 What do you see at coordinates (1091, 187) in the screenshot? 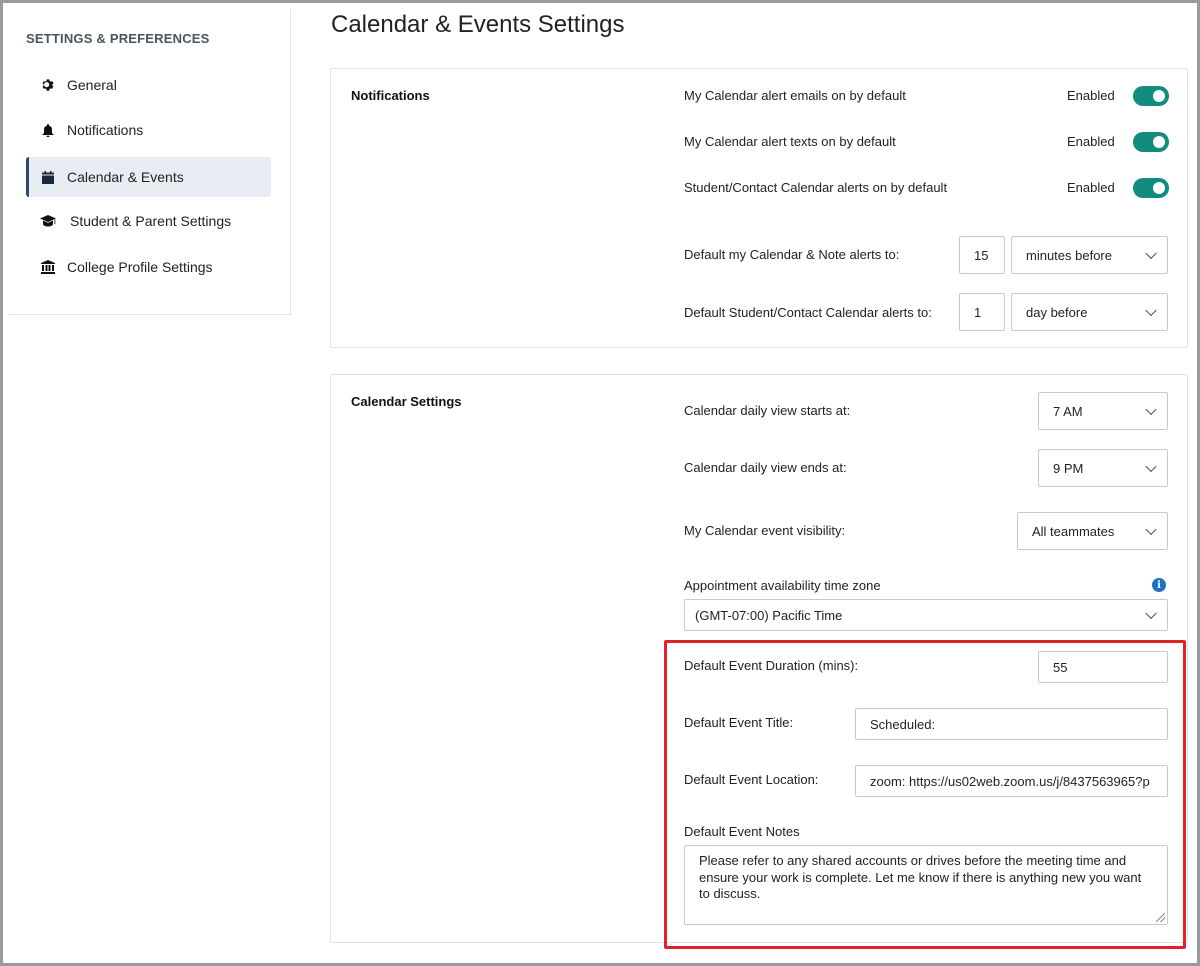
I see `student-alerts-status: Enabled` at bounding box center [1091, 187].